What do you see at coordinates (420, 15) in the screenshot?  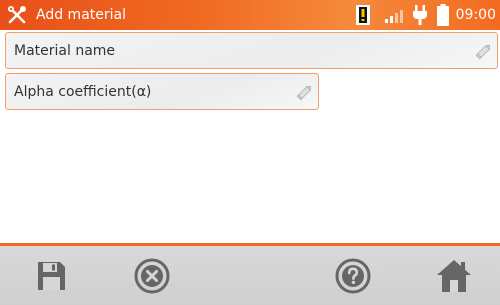 I see `power-plug-icon` at bounding box center [420, 15].